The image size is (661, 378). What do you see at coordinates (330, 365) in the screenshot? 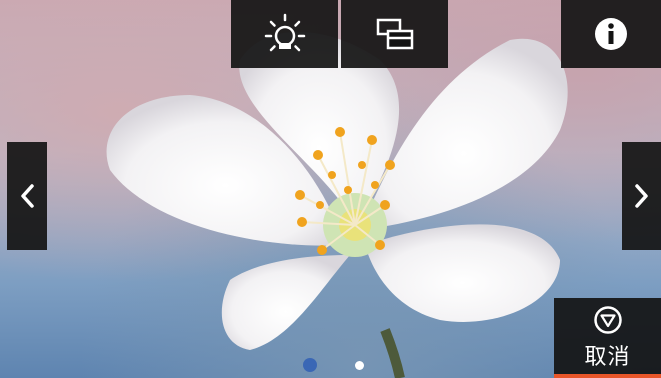
I see `page-indicator` at bounding box center [330, 365].